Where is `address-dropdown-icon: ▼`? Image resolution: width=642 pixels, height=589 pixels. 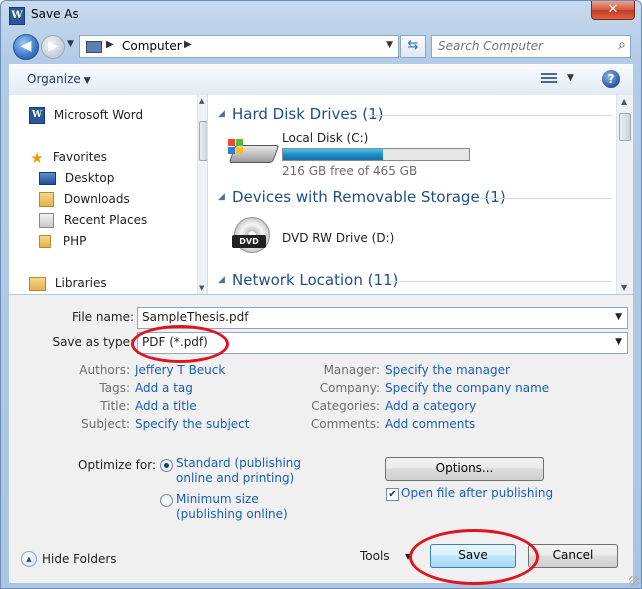
address-dropdown-icon: ▼ is located at coordinates (389, 45).